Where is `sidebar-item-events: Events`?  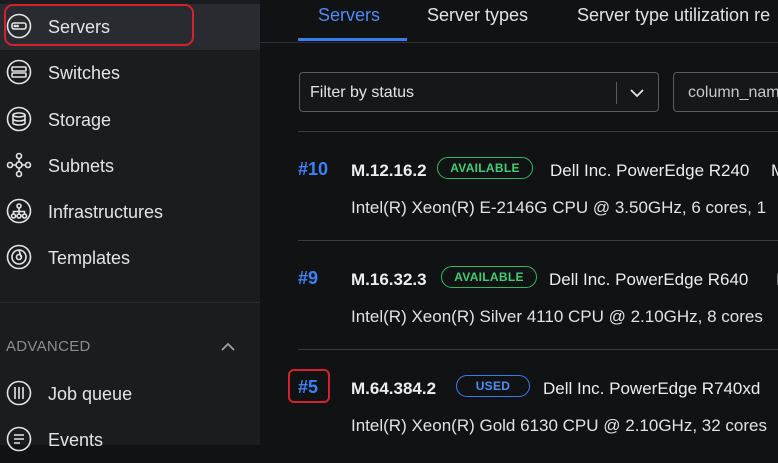 sidebar-item-events: Events is located at coordinates (130, 440).